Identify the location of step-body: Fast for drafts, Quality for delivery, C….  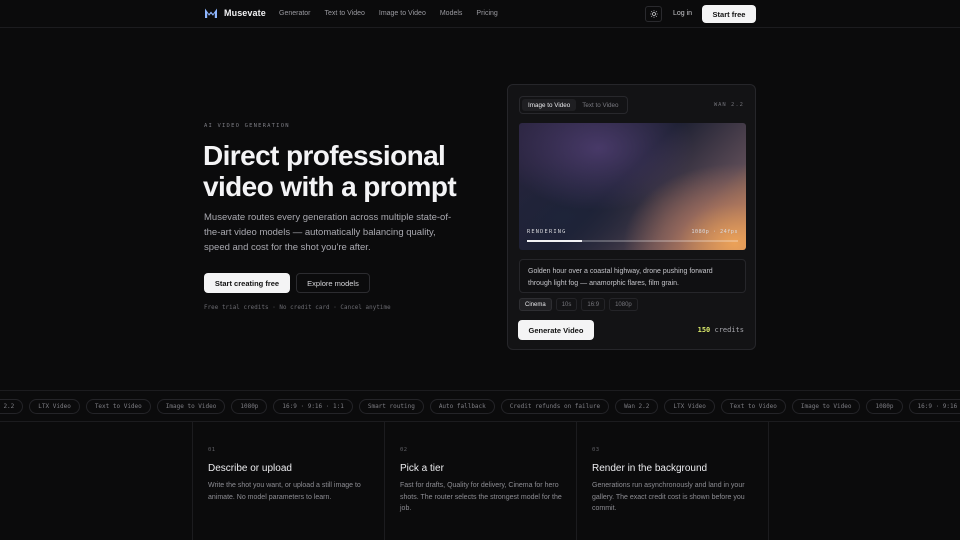
(481, 497).